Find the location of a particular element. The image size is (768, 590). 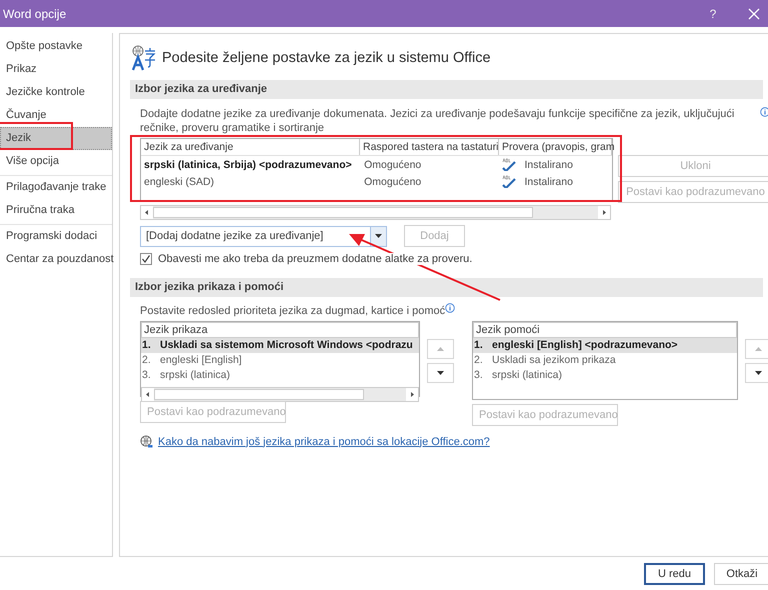

list-item: 1. Uskladi sa sistemom Microsoft Windows <podrazu is located at coordinates (280, 345).